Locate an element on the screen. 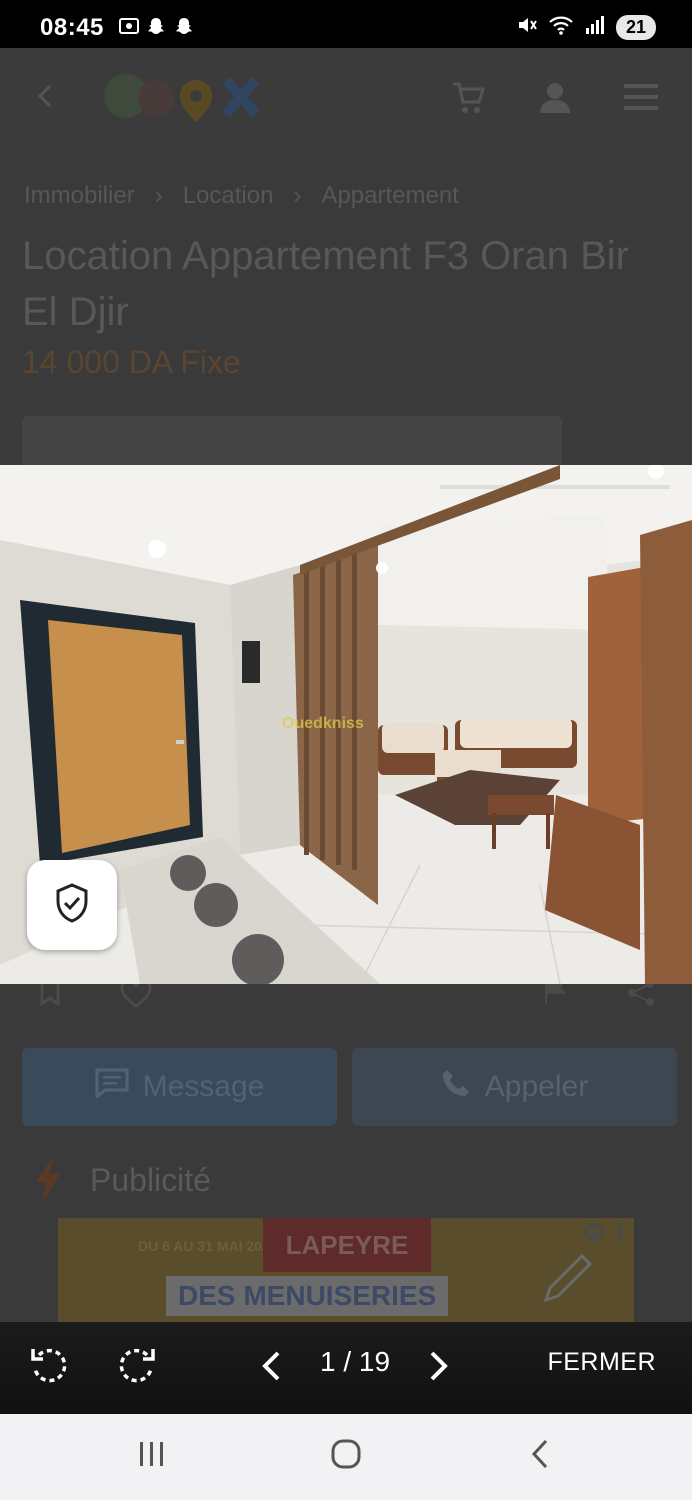 The image size is (692, 1500). recent-apps-button is located at coordinates (152, 1456).